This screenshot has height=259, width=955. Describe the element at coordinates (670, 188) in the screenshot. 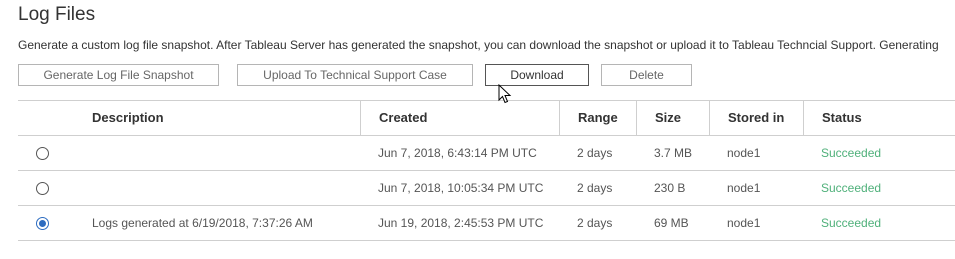

I see `row-size: 230 B` at that location.